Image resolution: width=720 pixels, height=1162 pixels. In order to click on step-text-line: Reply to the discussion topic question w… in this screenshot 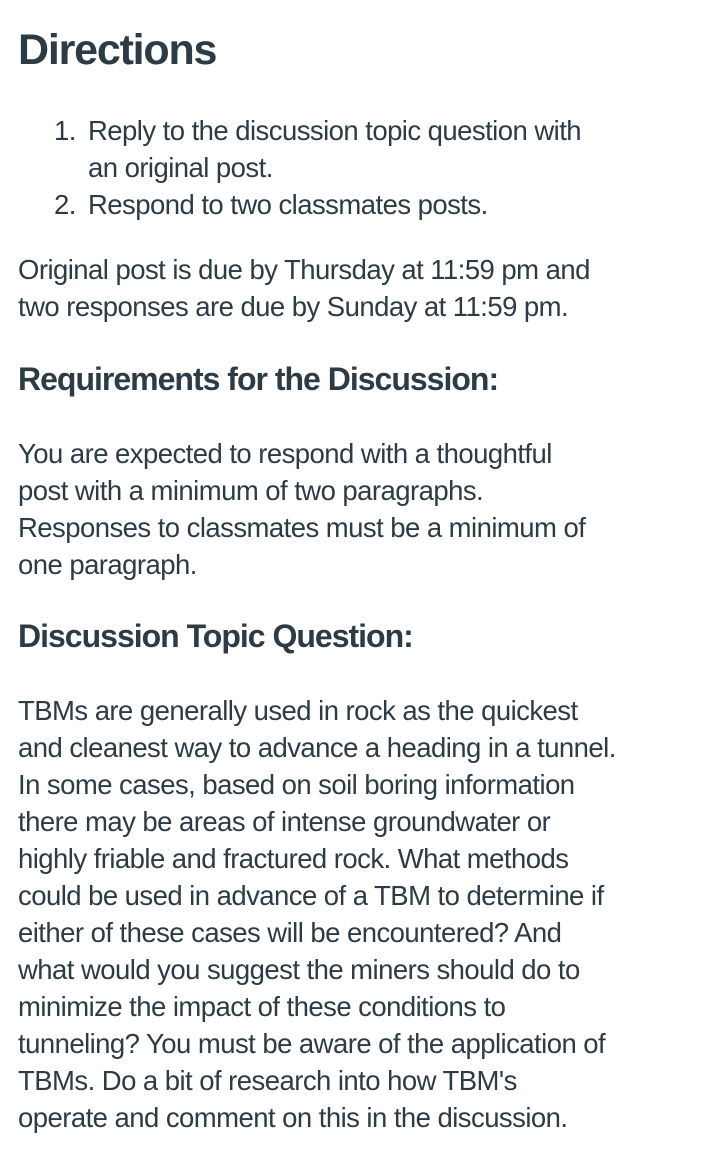, I will do `click(335, 130)`.